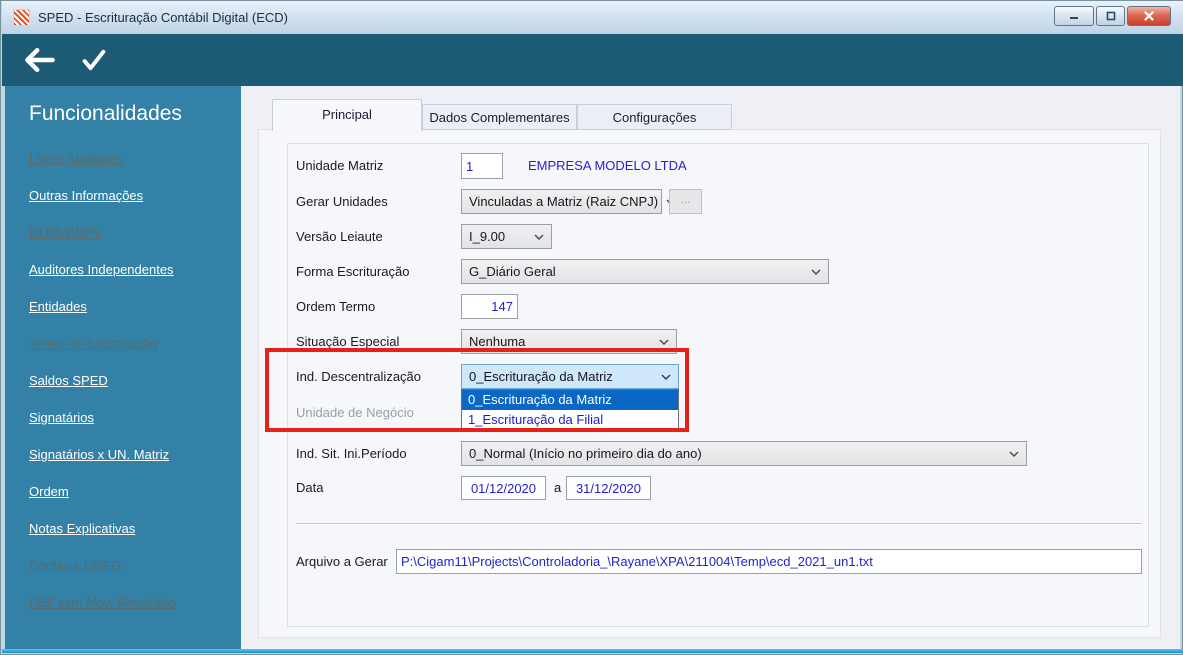  What do you see at coordinates (592, 651) in the screenshot?
I see `window-bottom-edge` at bounding box center [592, 651].